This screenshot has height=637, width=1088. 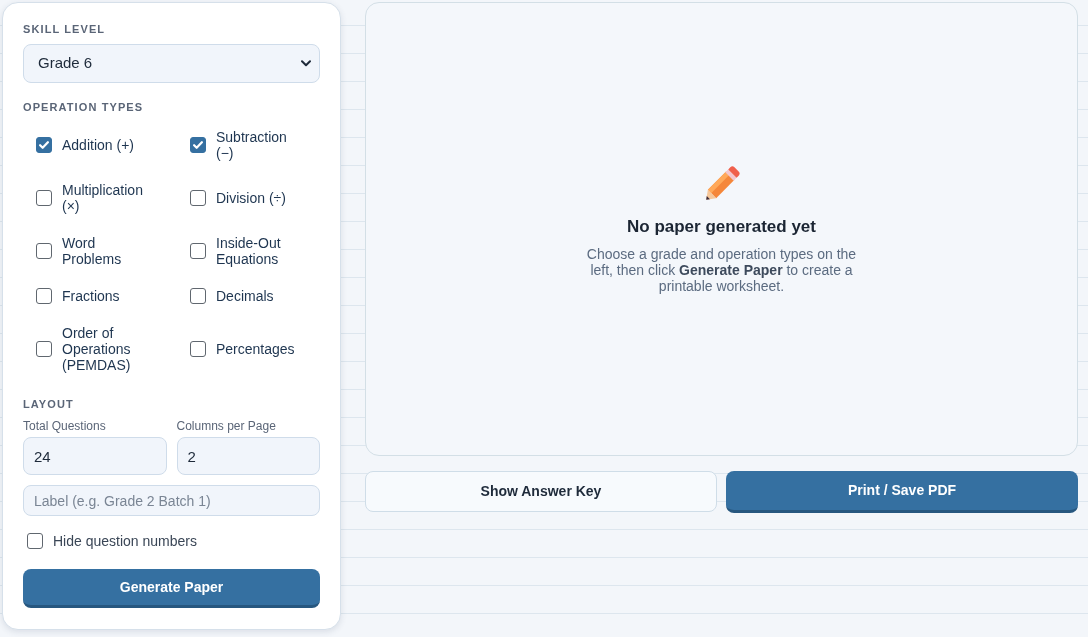 I want to click on checkbox-label: Hide question numbers, so click(x=125, y=541).